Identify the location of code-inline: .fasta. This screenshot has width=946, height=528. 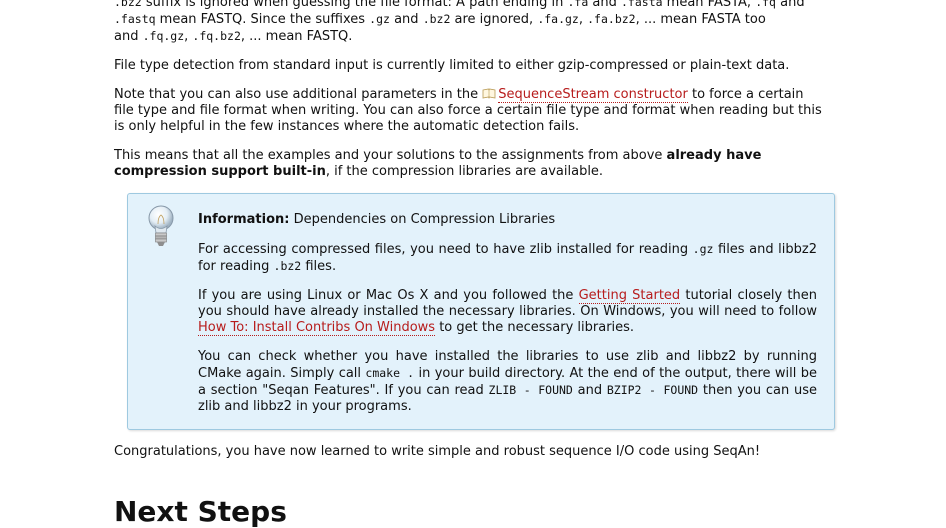
(642, 4).